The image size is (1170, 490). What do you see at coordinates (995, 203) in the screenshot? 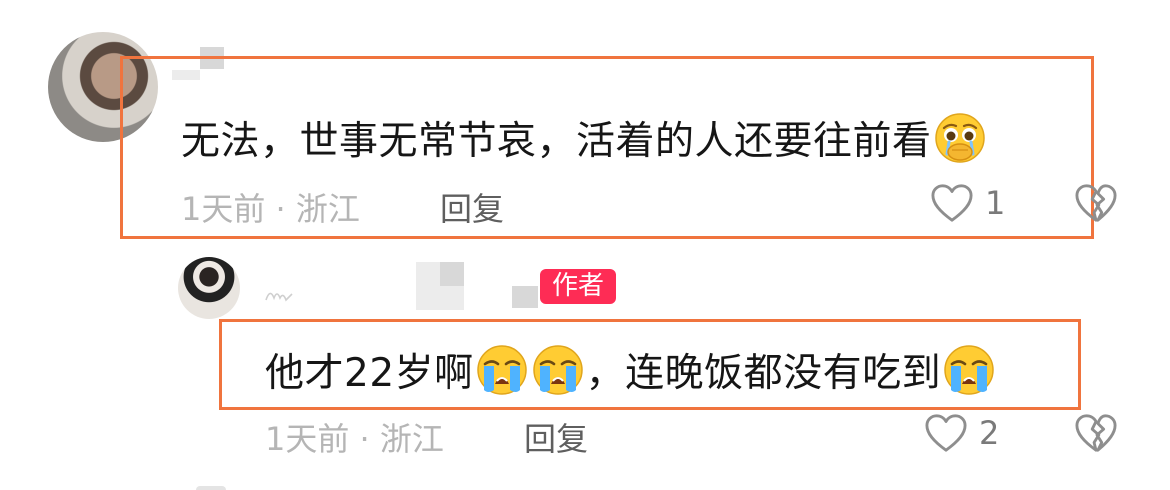
I see `like-count: 1` at bounding box center [995, 203].